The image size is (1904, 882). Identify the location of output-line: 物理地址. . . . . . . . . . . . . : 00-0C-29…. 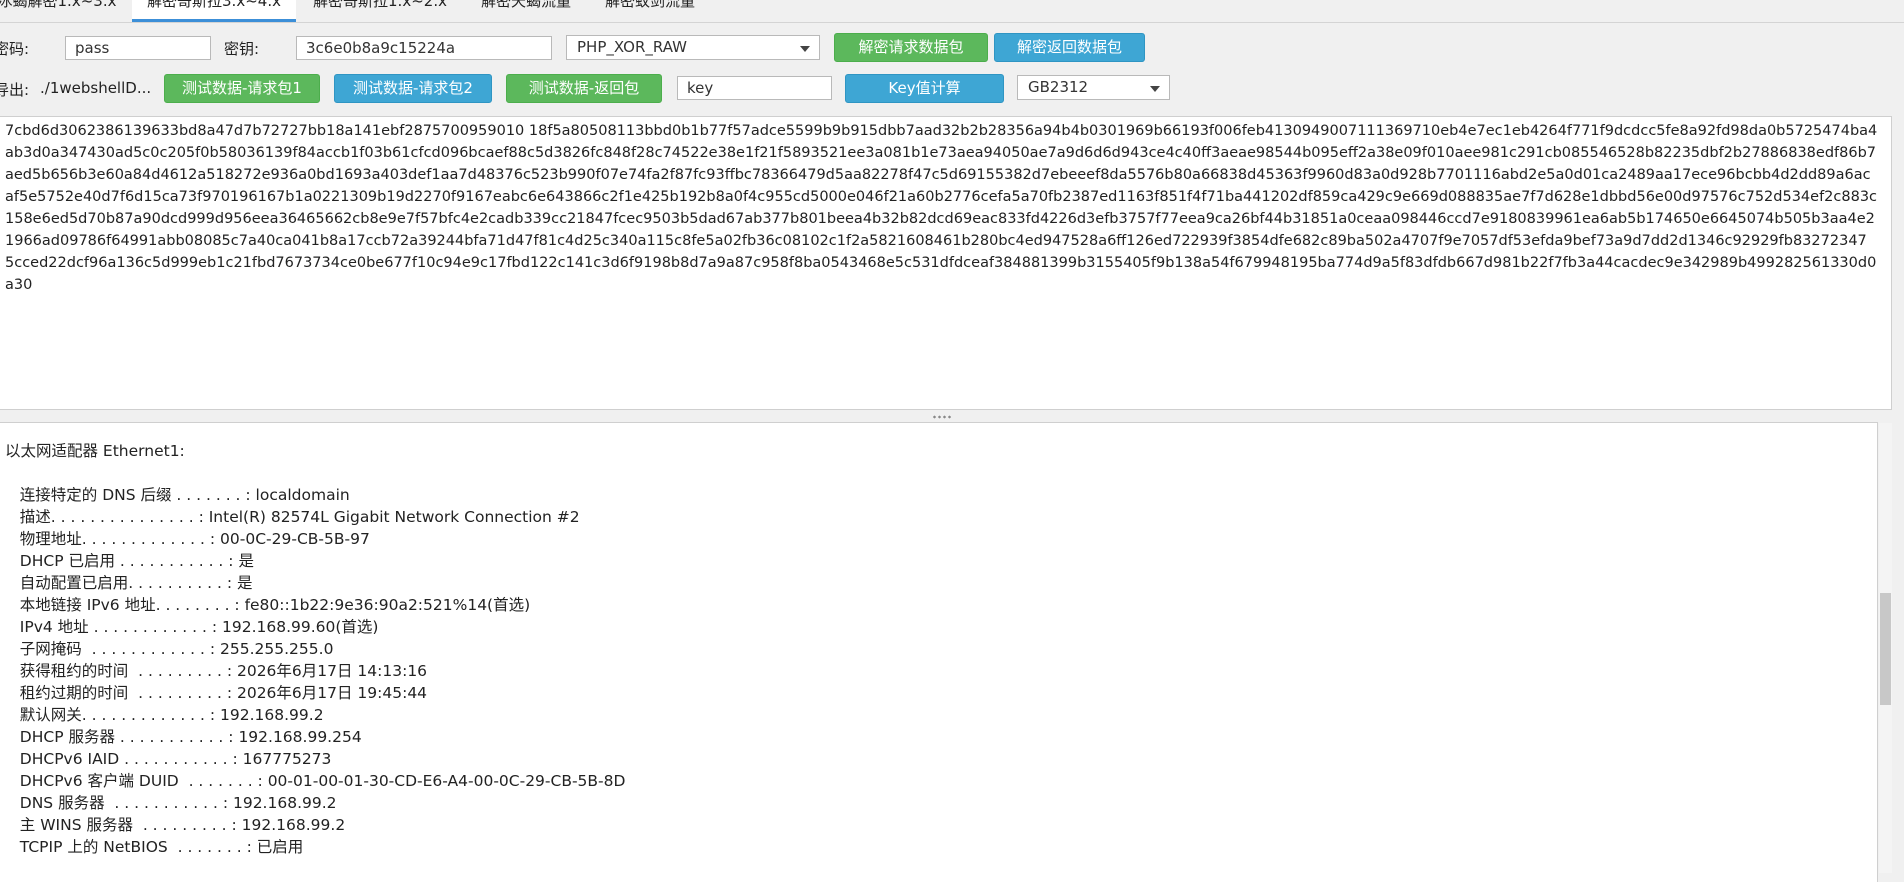
(187, 539).